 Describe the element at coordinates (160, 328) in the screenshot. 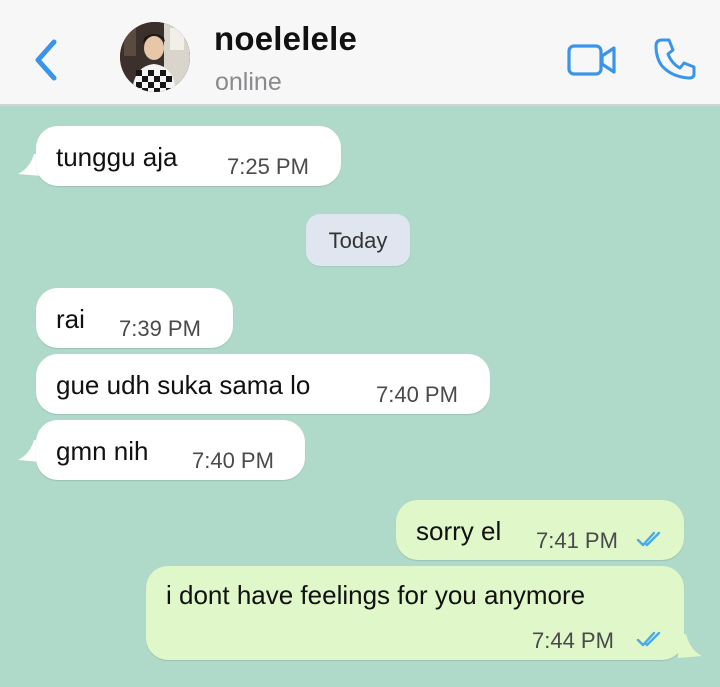

I see `message-time: 7:39 PM` at that location.